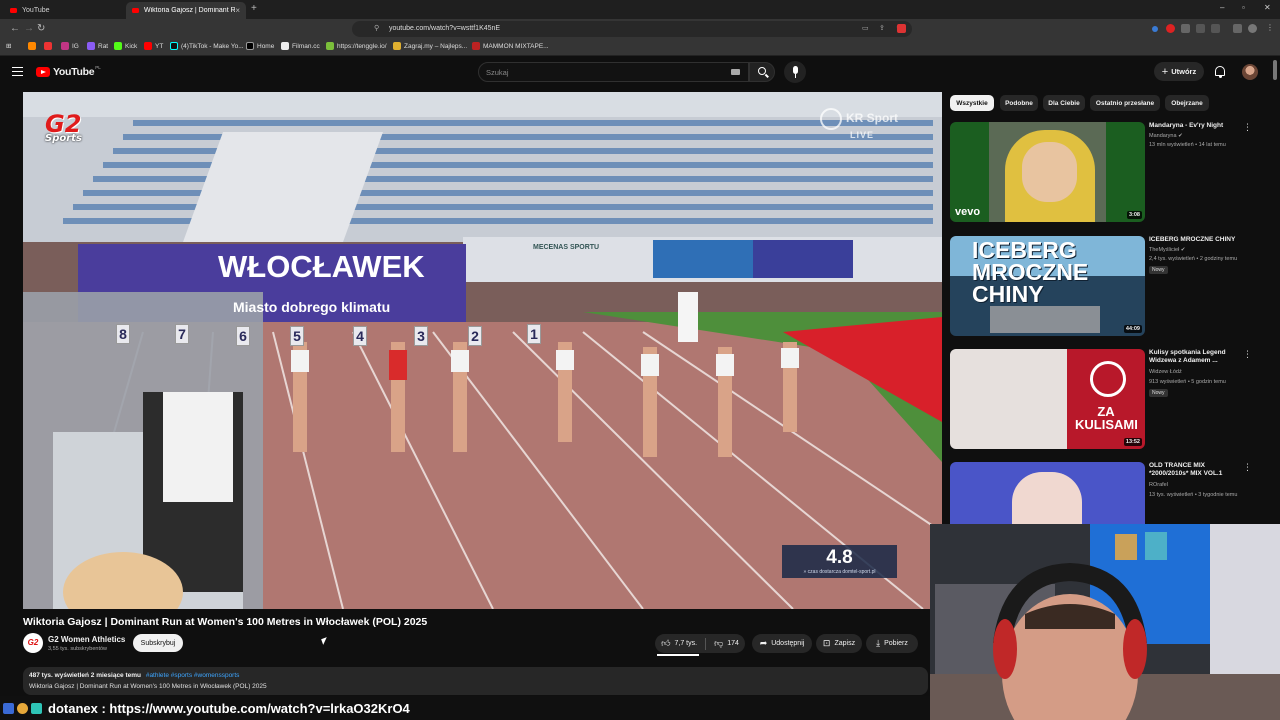 The width and height of the screenshot is (1280, 720). What do you see at coordinates (29, 28) in the screenshot?
I see `forward-icon: →` at bounding box center [29, 28].